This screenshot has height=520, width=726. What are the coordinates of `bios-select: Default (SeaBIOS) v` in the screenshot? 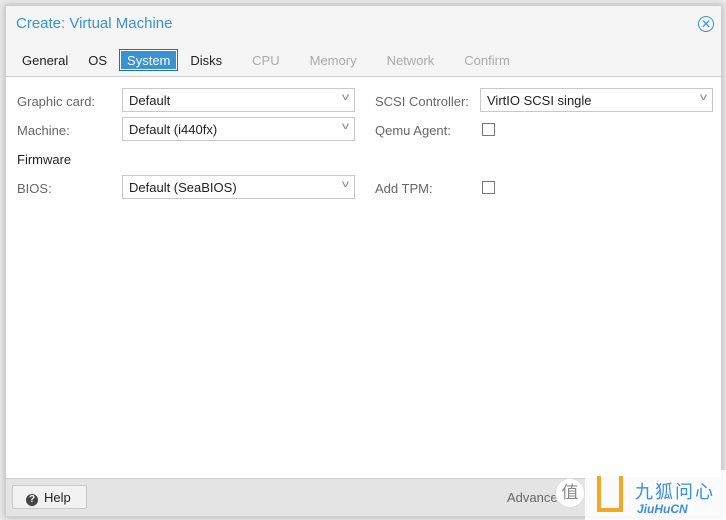 It's located at (238, 187).